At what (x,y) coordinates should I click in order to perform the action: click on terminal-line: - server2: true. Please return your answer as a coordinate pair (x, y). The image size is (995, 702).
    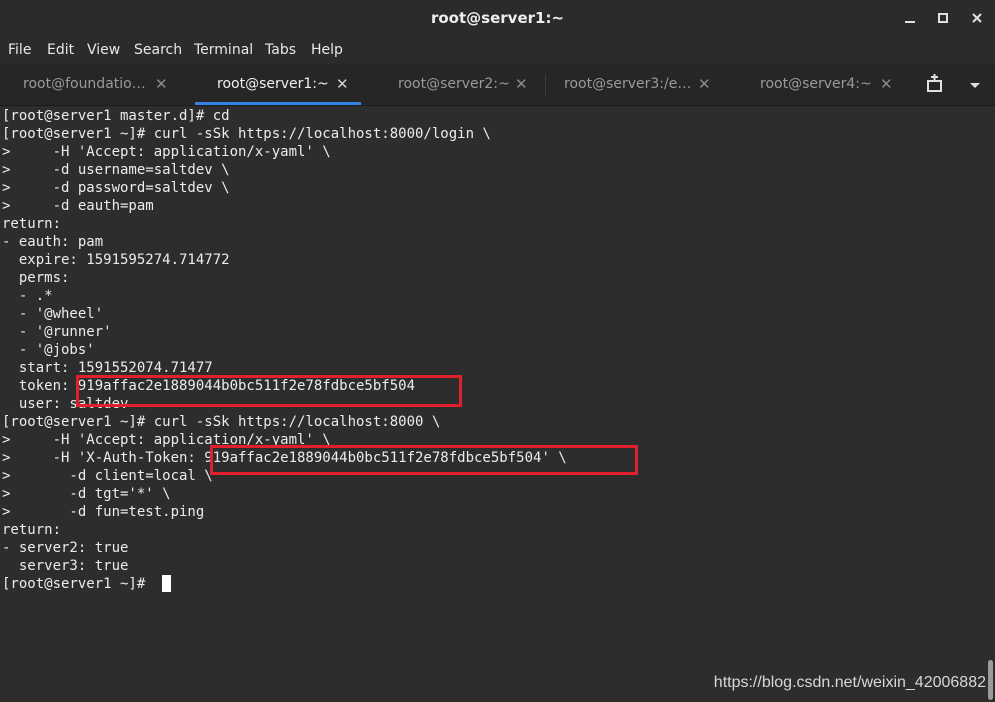
    Looking at the image, I should click on (65, 548).